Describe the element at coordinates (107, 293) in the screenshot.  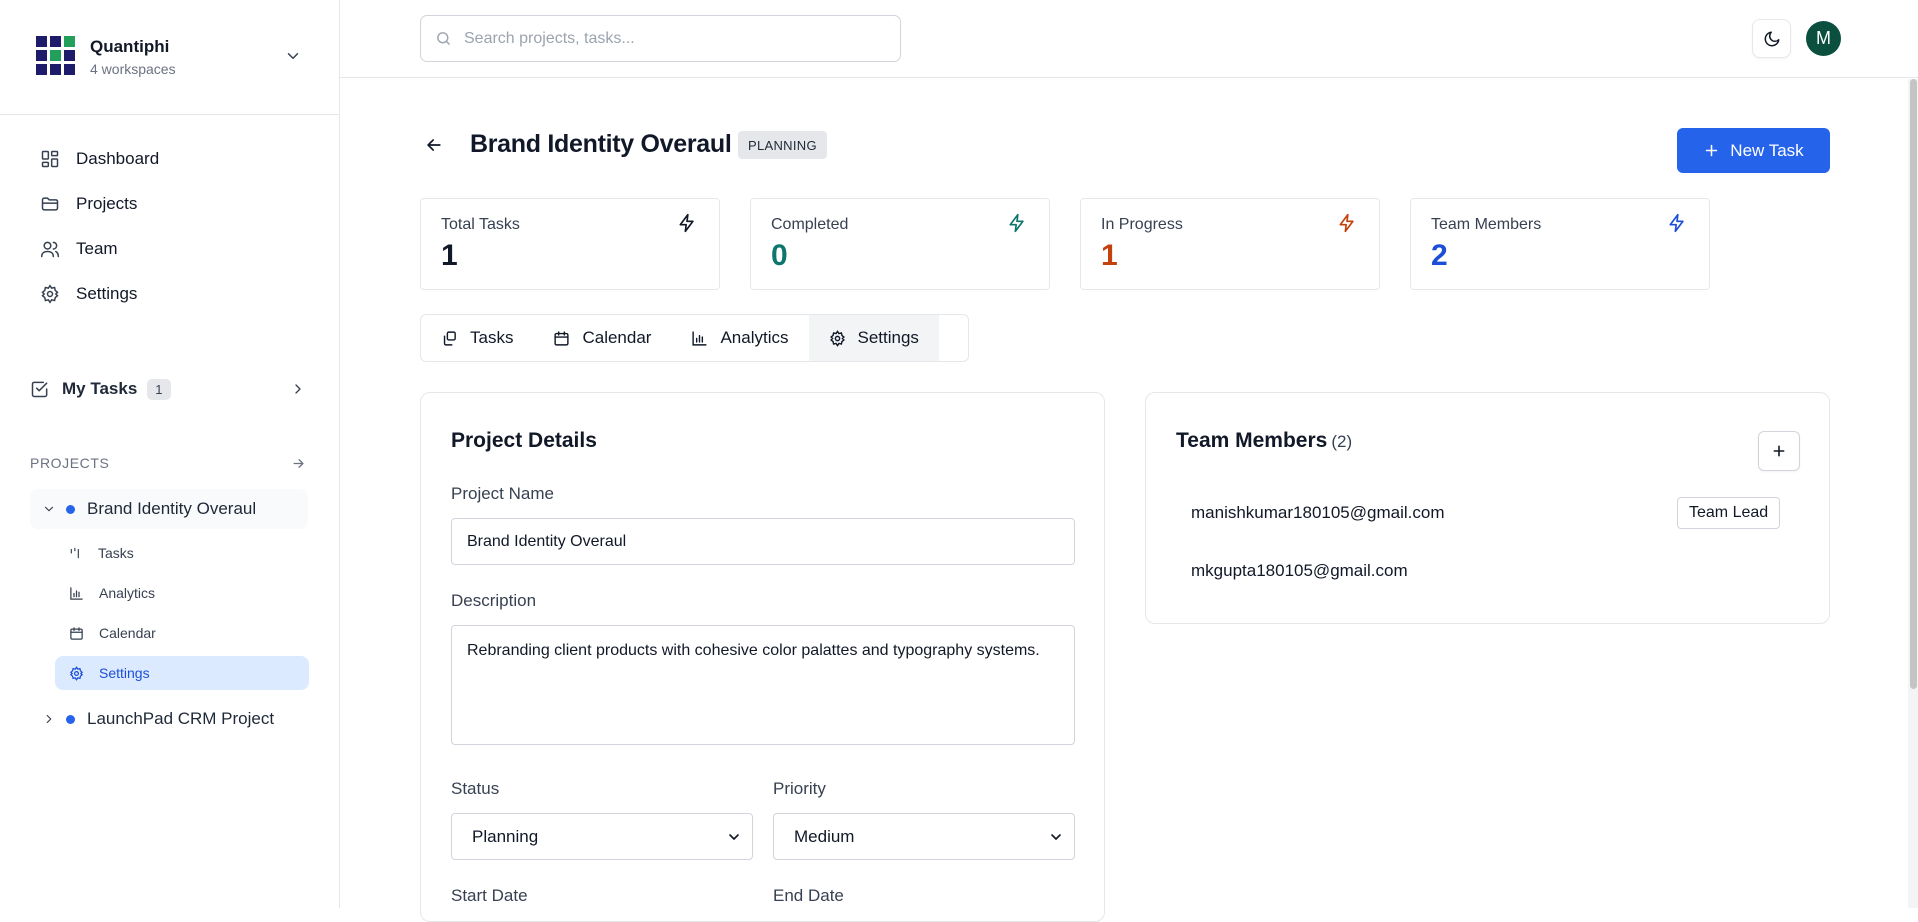
I see `nav-label: Settings` at that location.